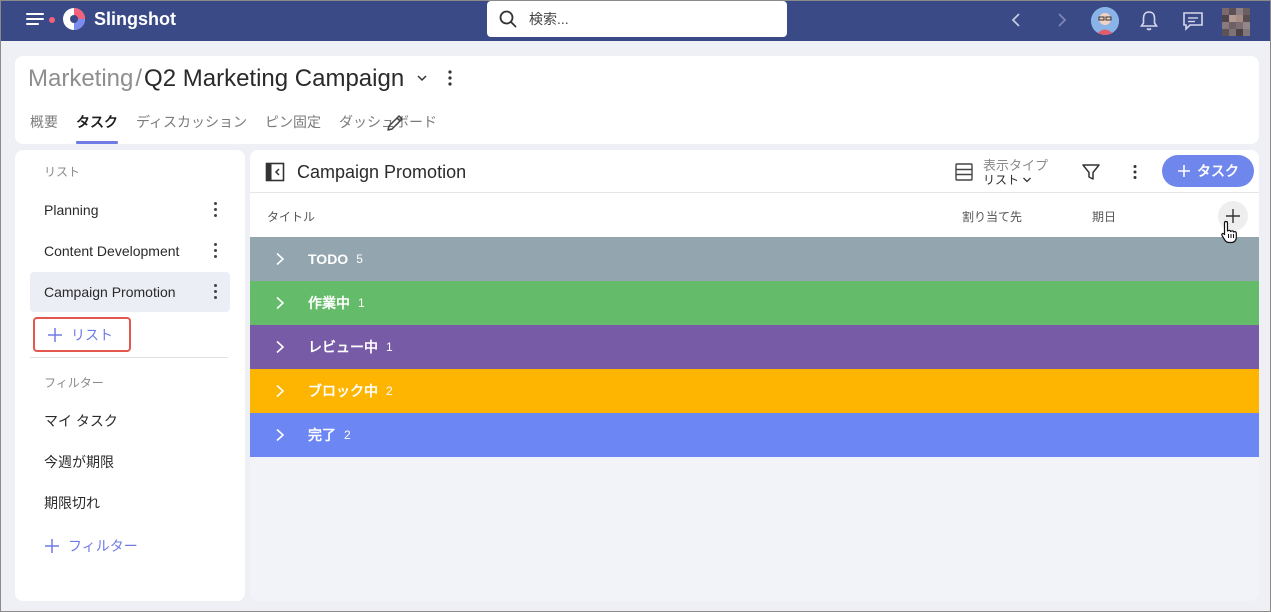 This screenshot has height=612, width=1271. I want to click on top-bar: Slingshot, so click(635, 20).